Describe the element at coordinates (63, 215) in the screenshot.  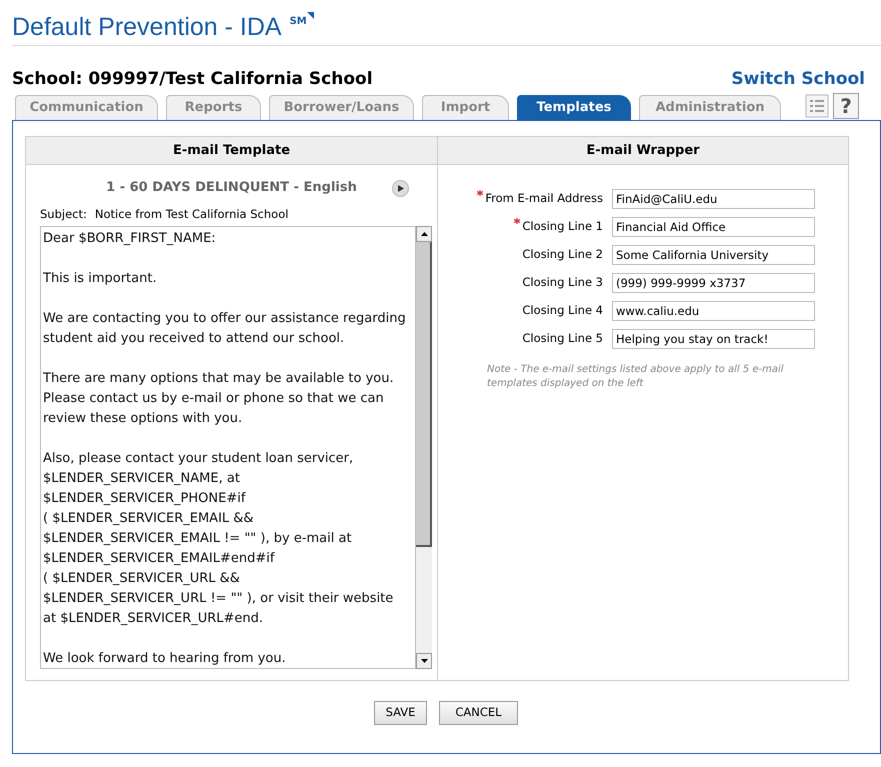
I see `subject-label: Subject:` at that location.